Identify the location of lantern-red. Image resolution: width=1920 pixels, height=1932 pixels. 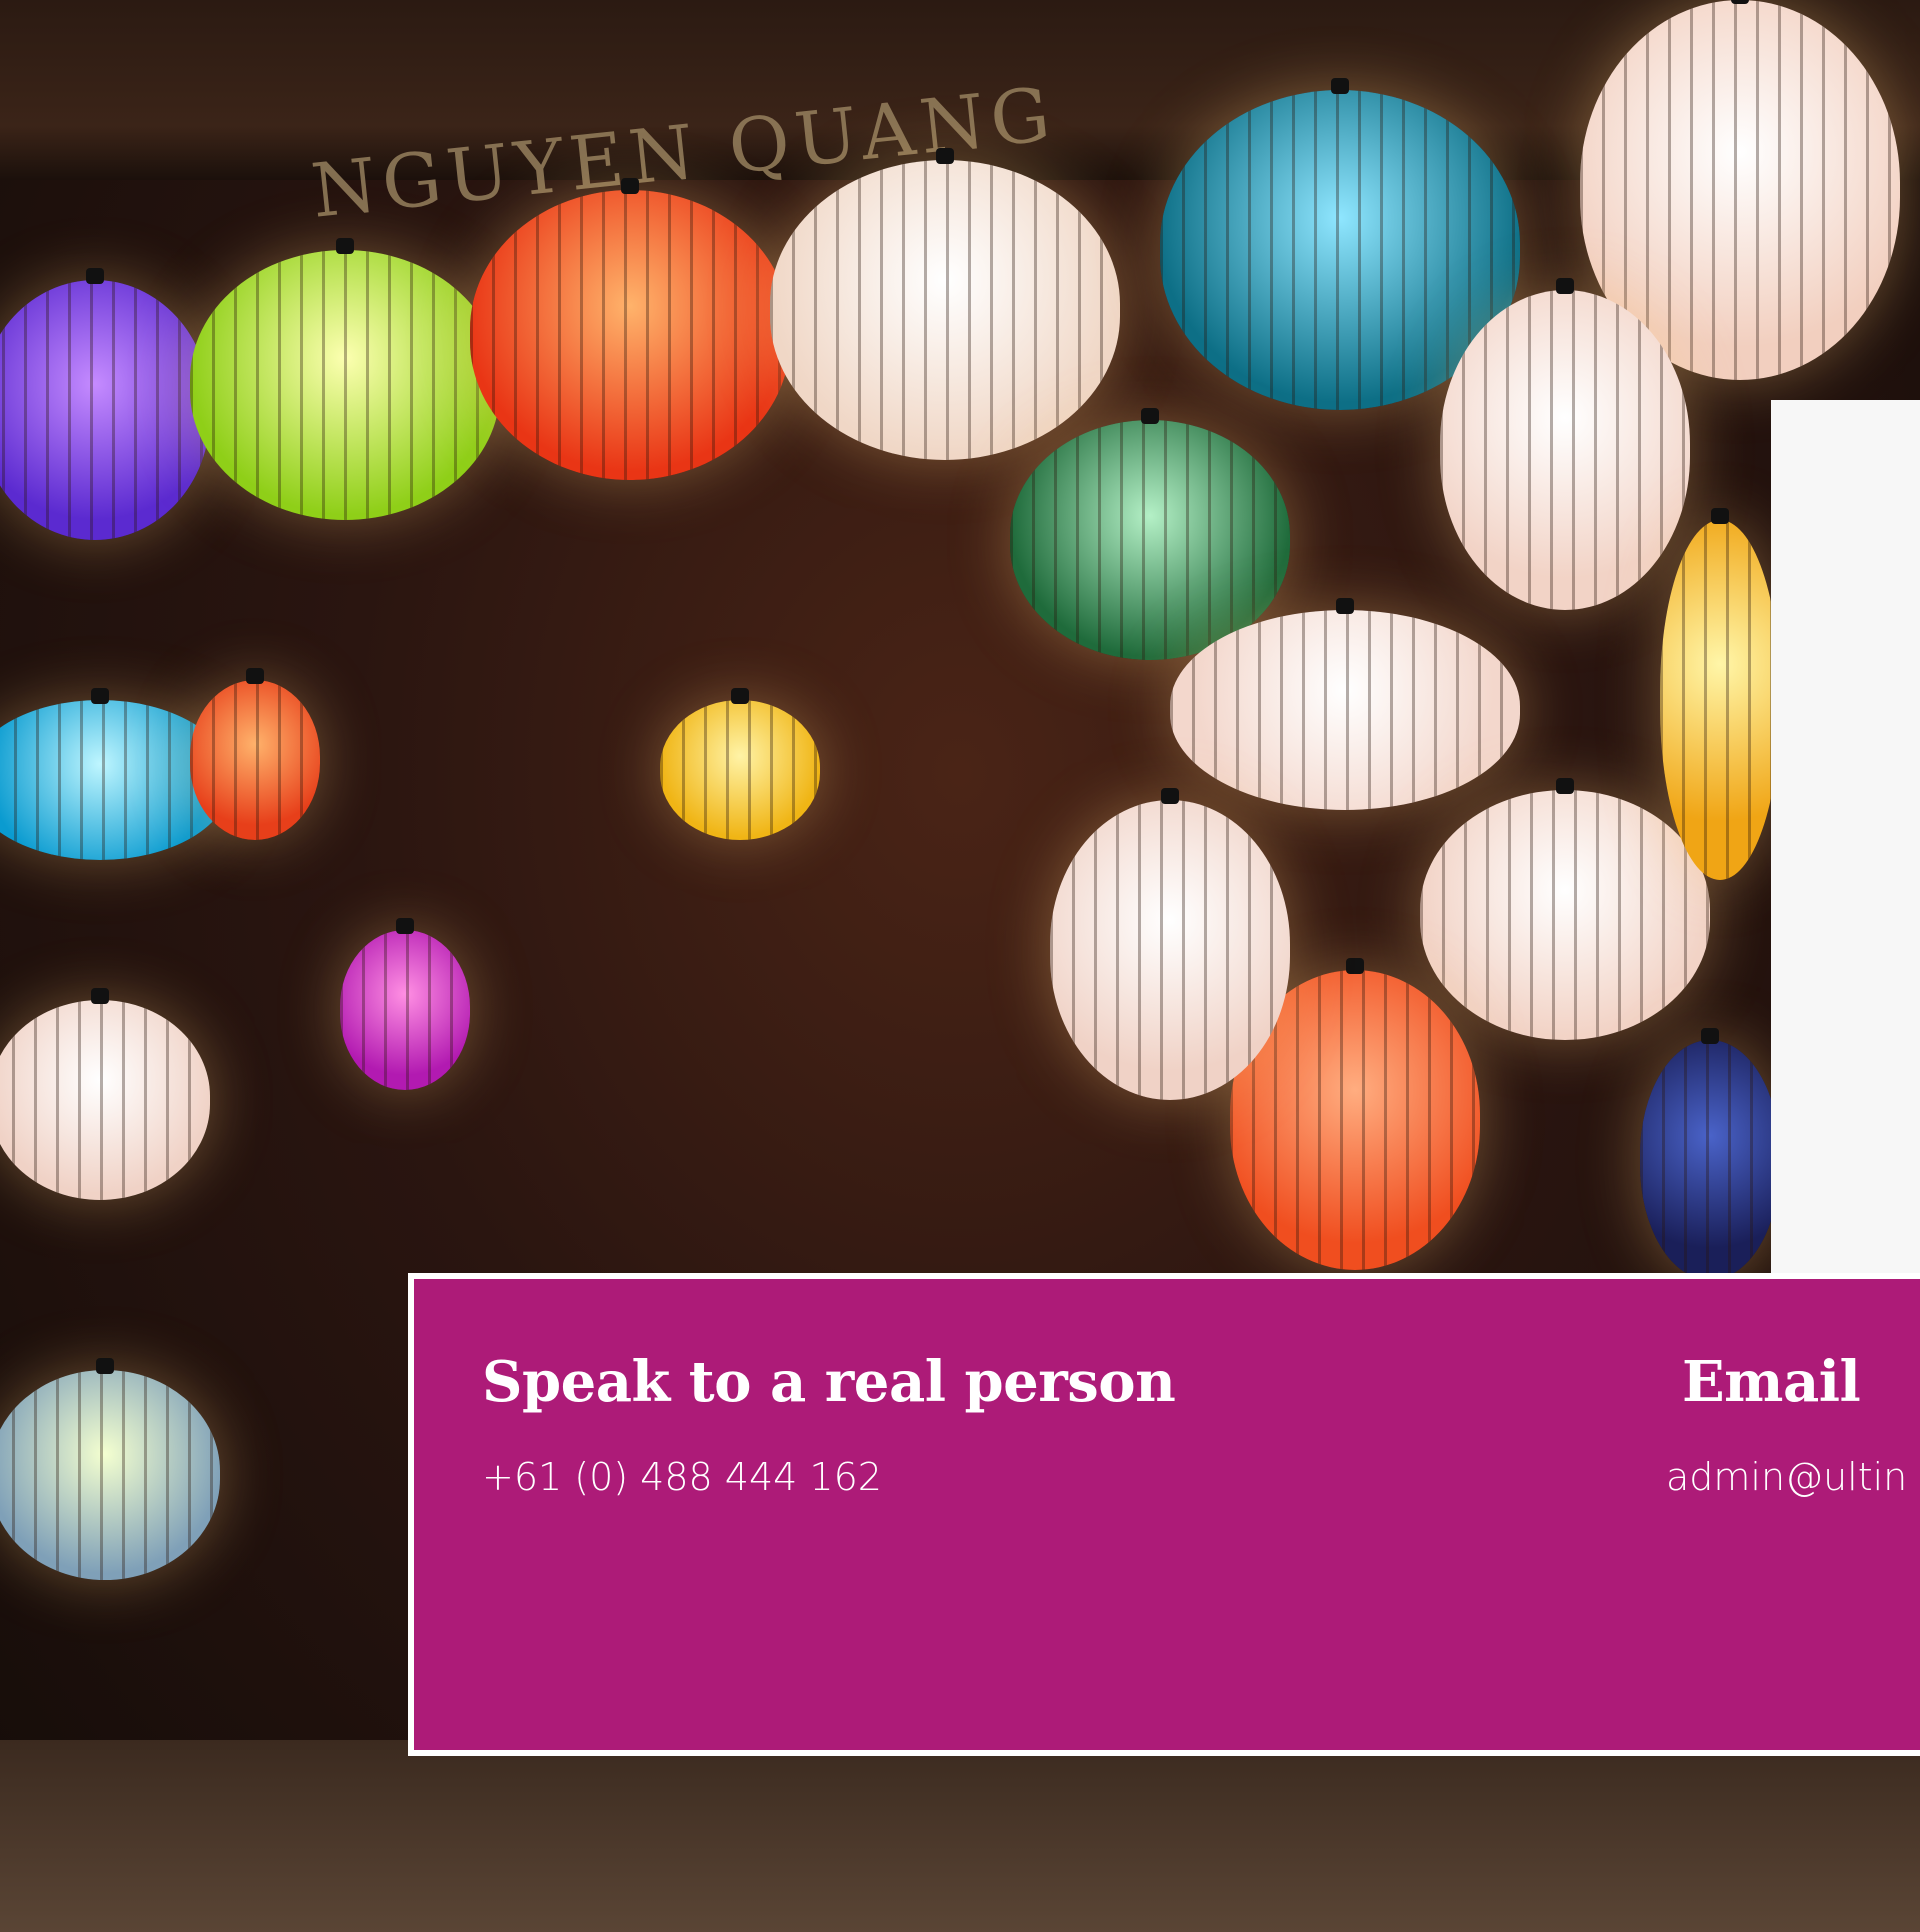
(630, 329).